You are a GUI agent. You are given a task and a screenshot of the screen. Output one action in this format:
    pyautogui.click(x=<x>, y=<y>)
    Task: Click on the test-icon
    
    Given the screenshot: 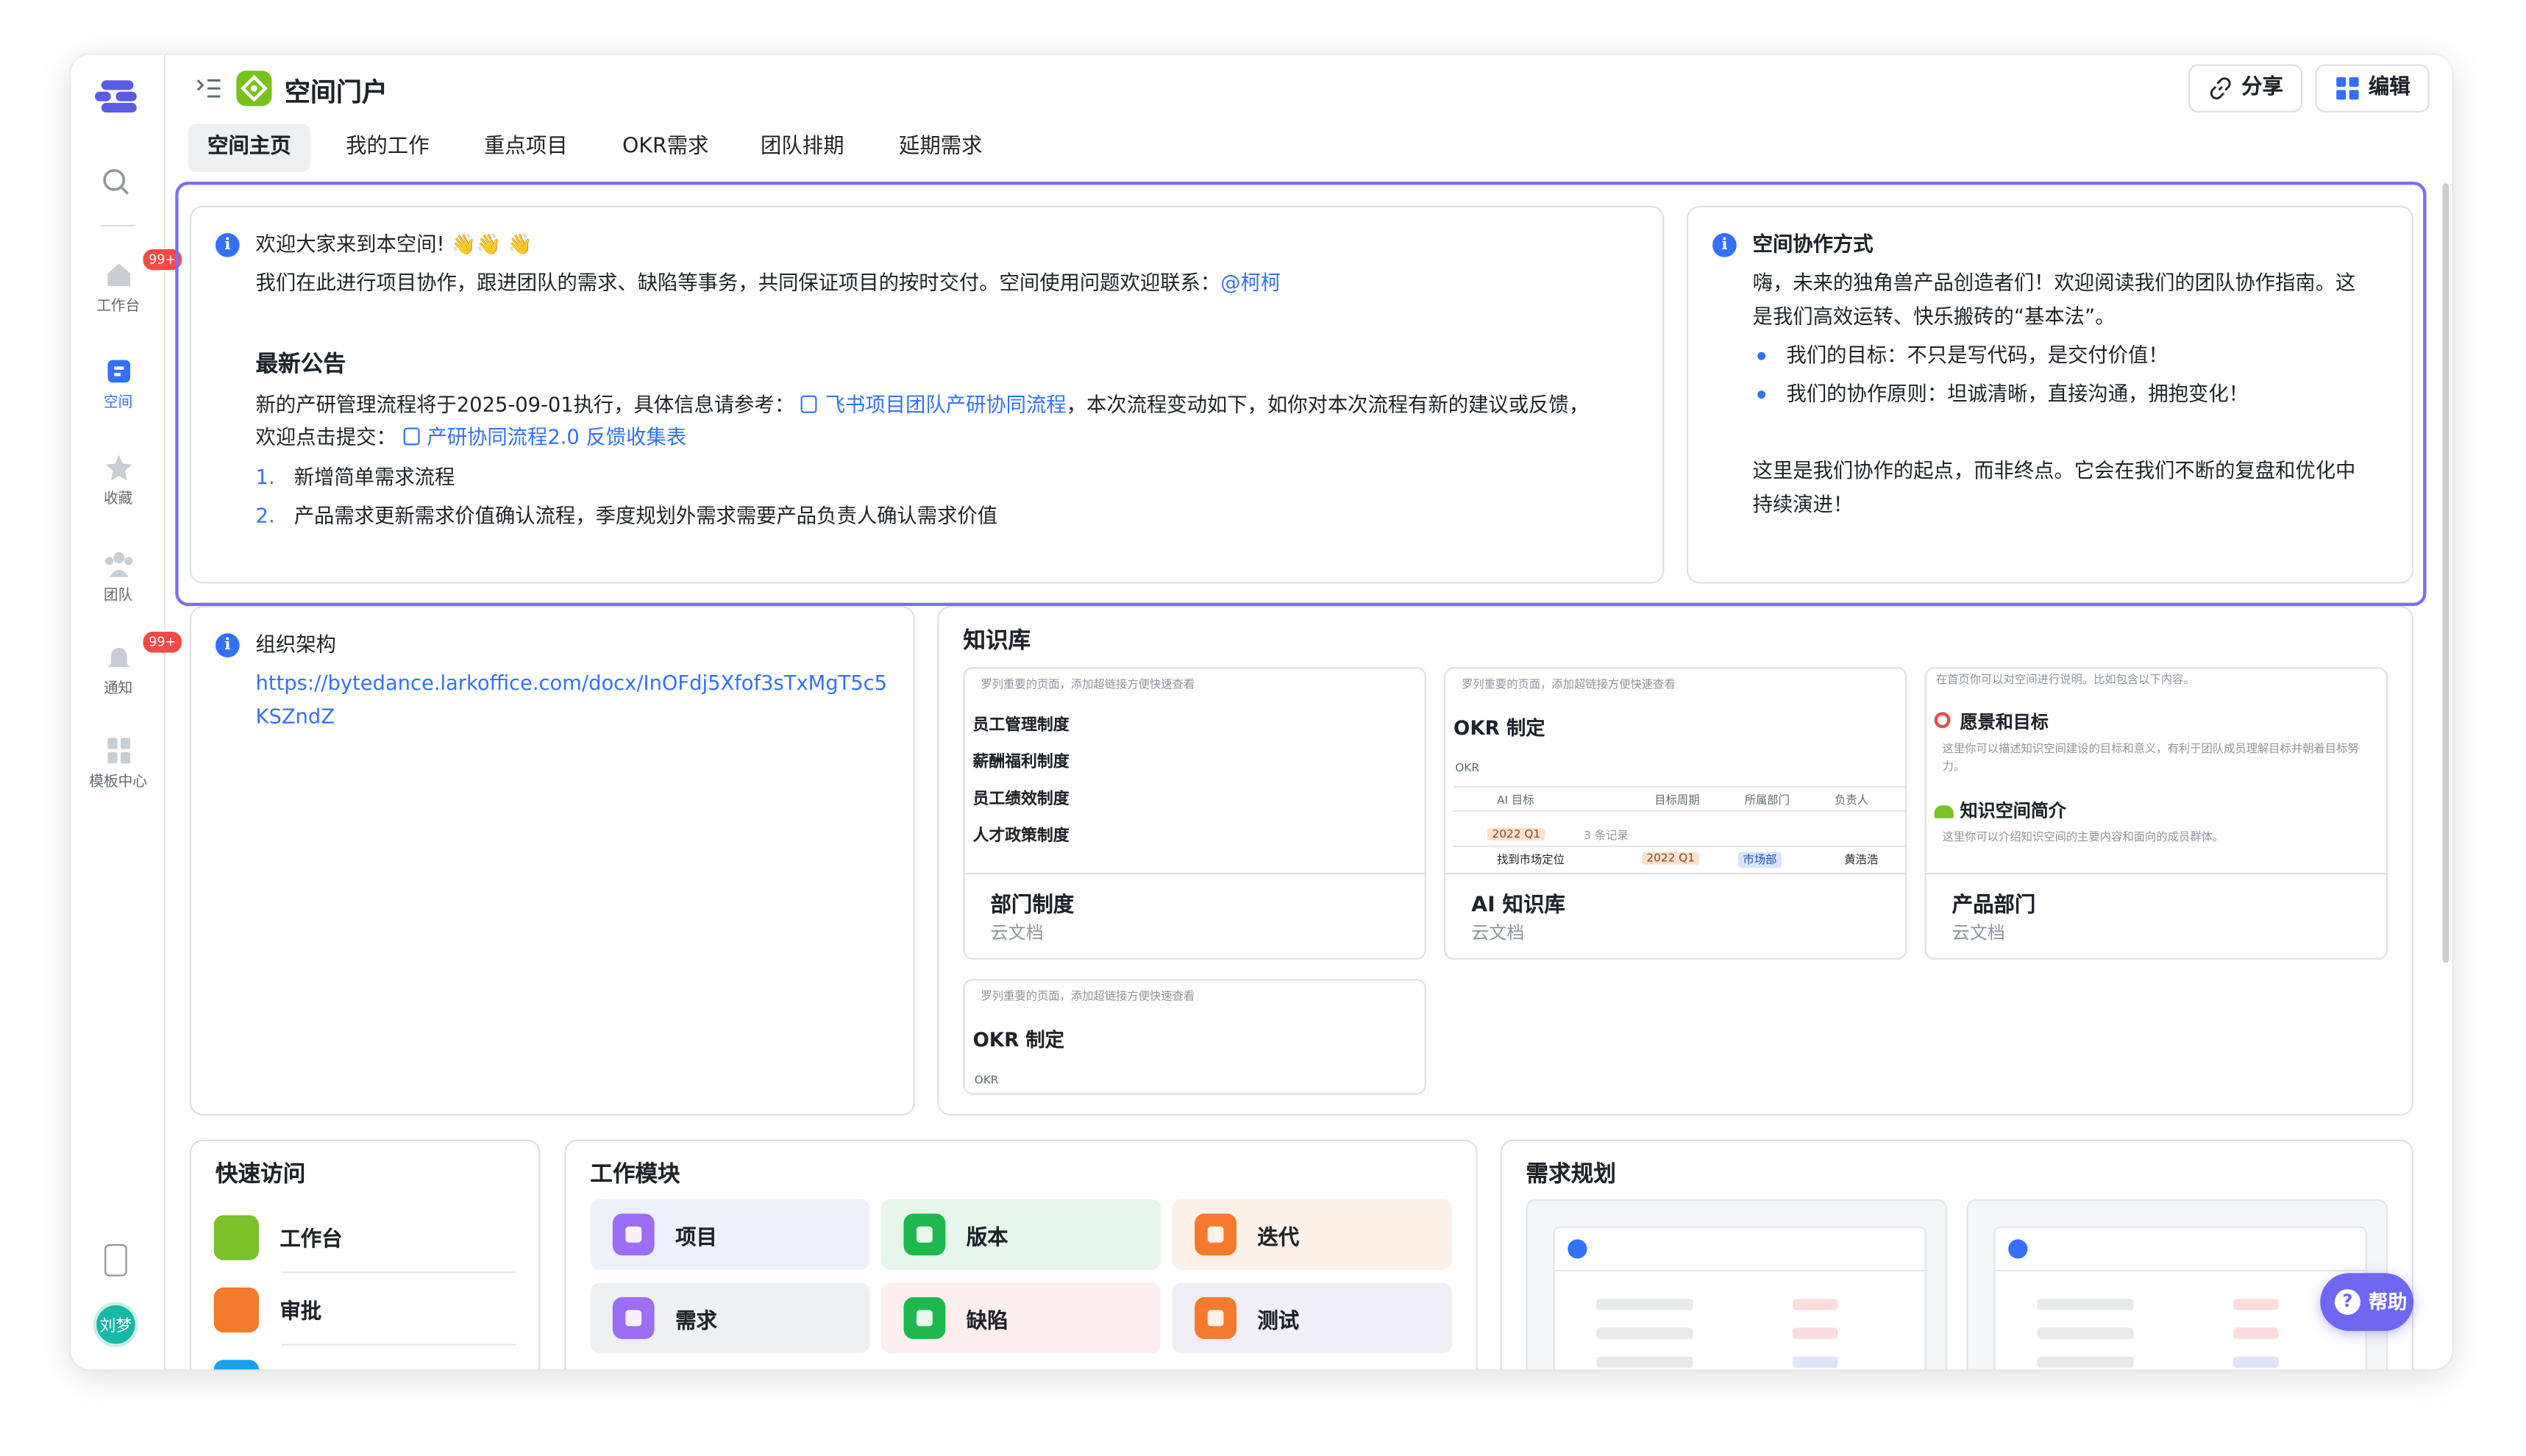 What is the action you would take?
    pyautogui.click(x=1216, y=1318)
    